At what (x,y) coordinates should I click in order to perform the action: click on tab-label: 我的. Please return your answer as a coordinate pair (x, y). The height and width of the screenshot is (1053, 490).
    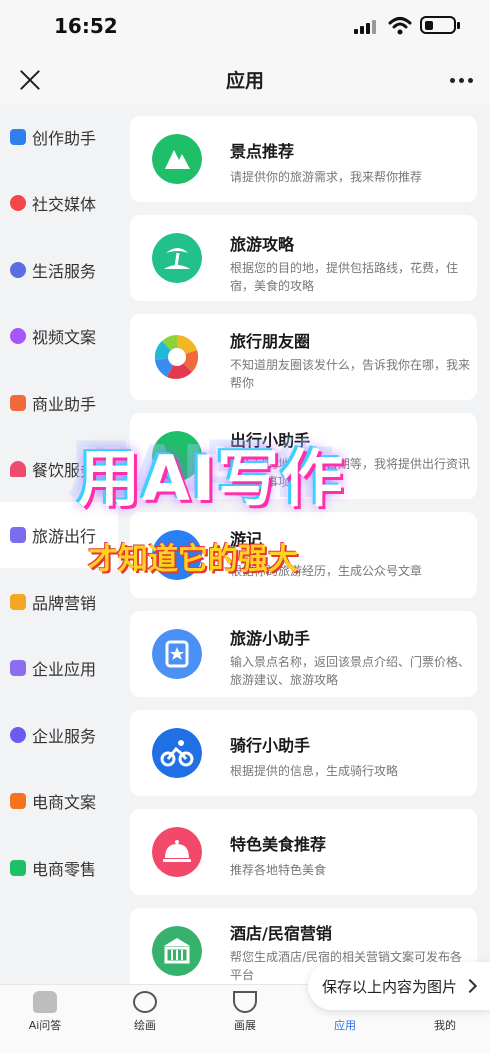
    Looking at the image, I should click on (445, 1025).